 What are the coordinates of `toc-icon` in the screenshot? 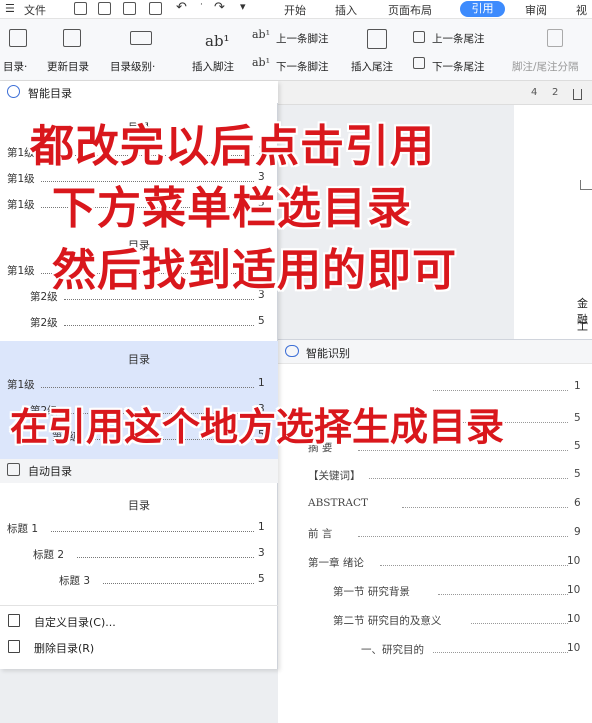 It's located at (18, 38).